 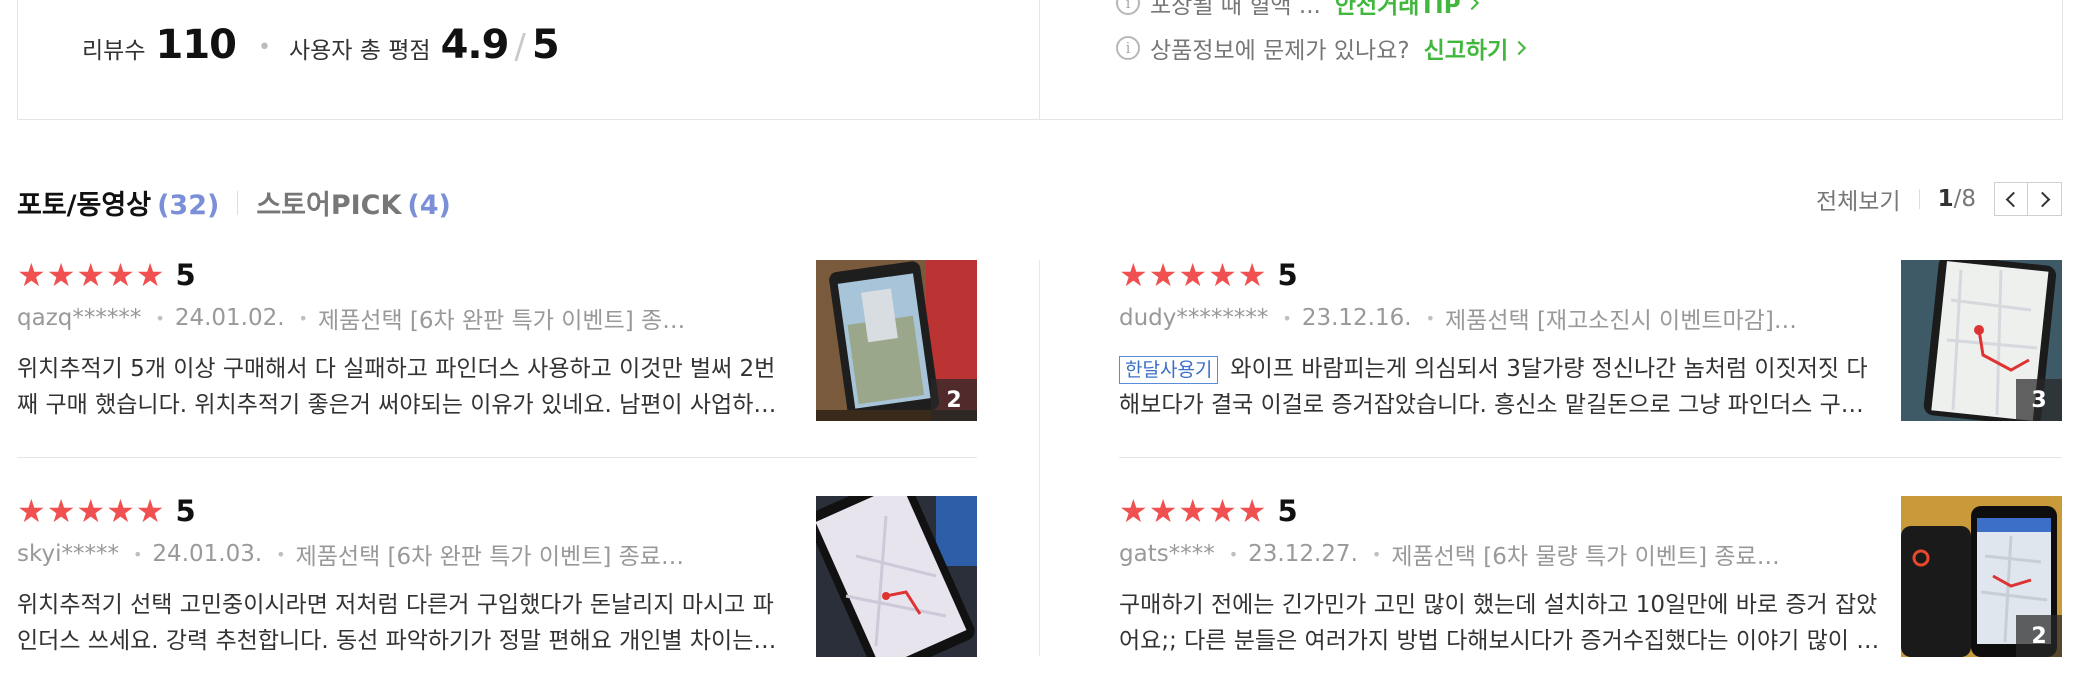 I want to click on view-all-link: 전체보기, so click(x=1858, y=199).